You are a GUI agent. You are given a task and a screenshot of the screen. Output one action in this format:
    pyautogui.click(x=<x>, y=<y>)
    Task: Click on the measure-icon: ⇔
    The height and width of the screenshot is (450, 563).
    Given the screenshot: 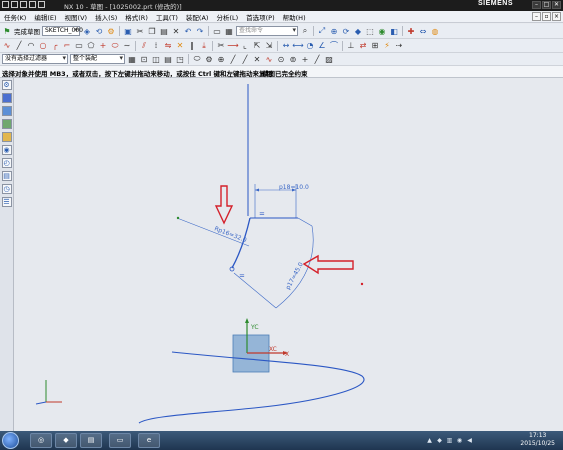 What is the action you would take?
    pyautogui.click(x=423, y=31)
    